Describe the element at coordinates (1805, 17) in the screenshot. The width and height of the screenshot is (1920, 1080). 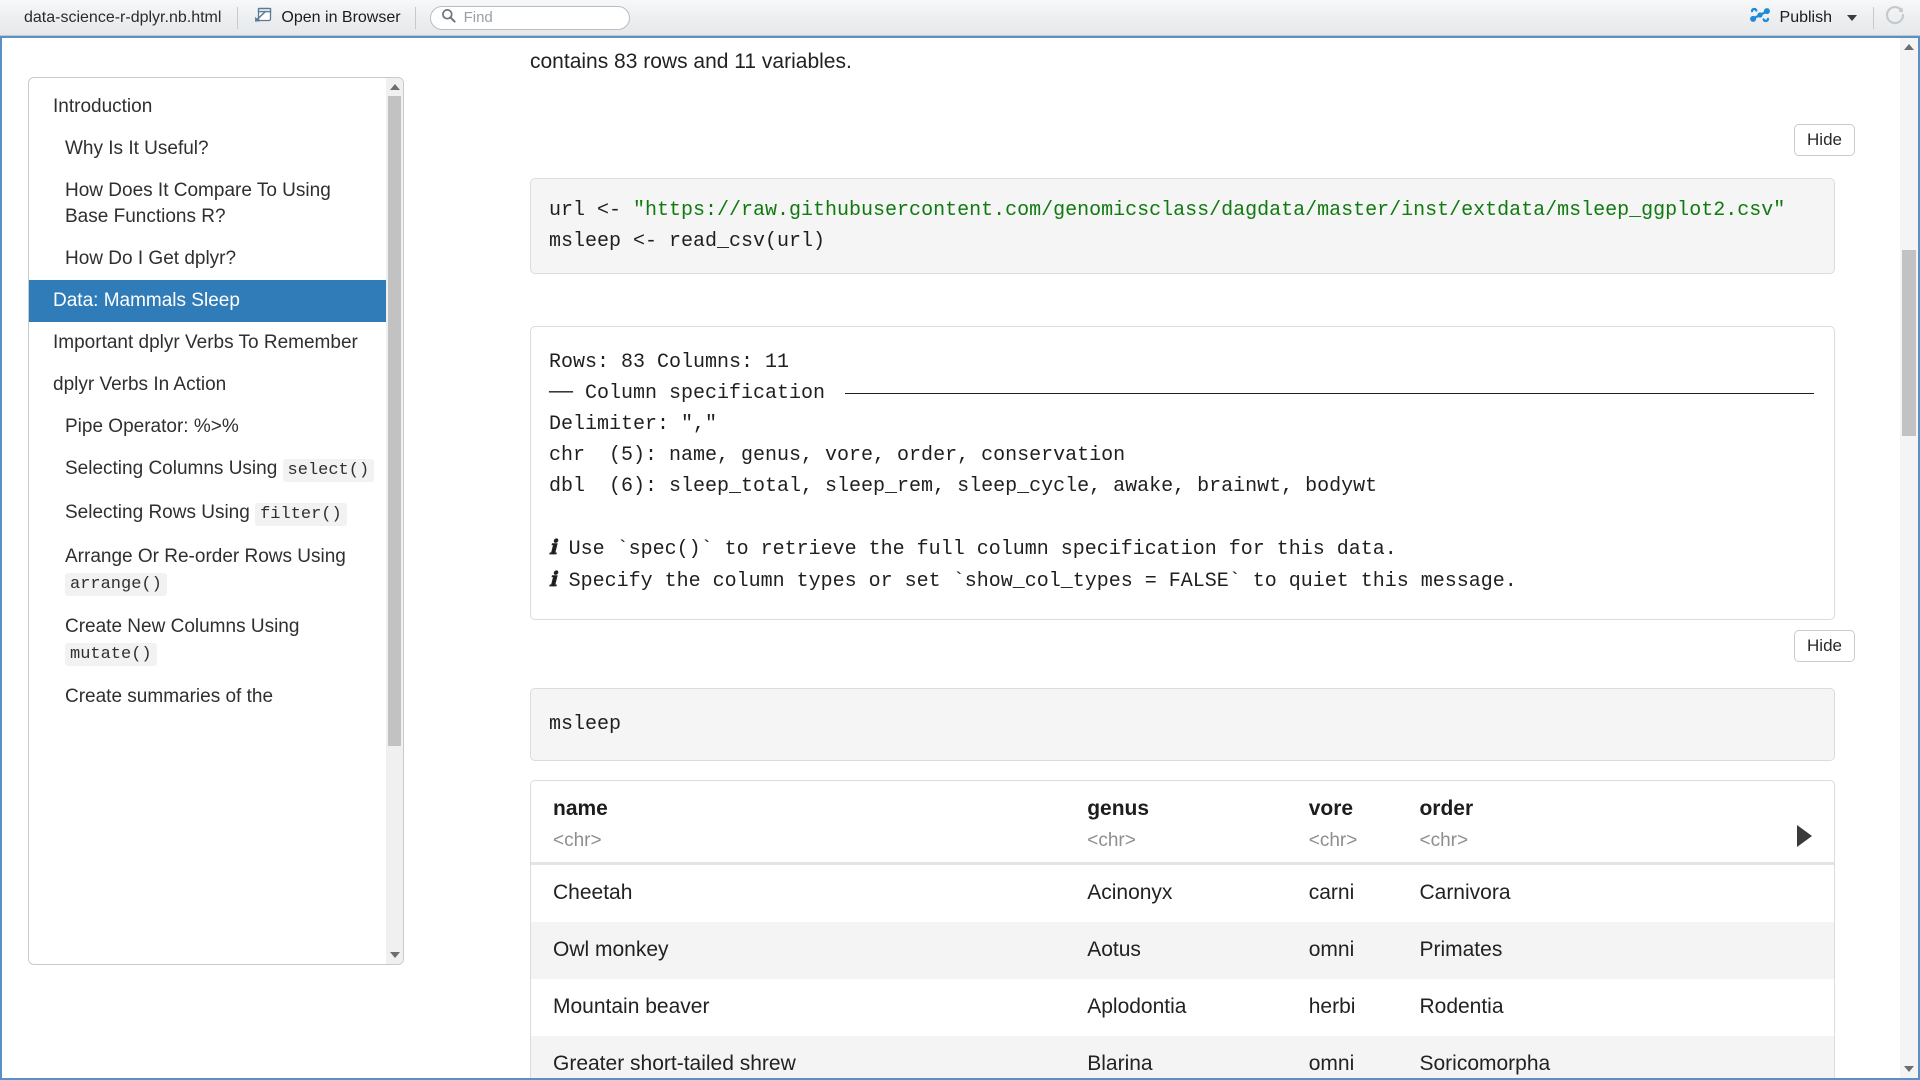
I see `publish-label: Publish` at that location.